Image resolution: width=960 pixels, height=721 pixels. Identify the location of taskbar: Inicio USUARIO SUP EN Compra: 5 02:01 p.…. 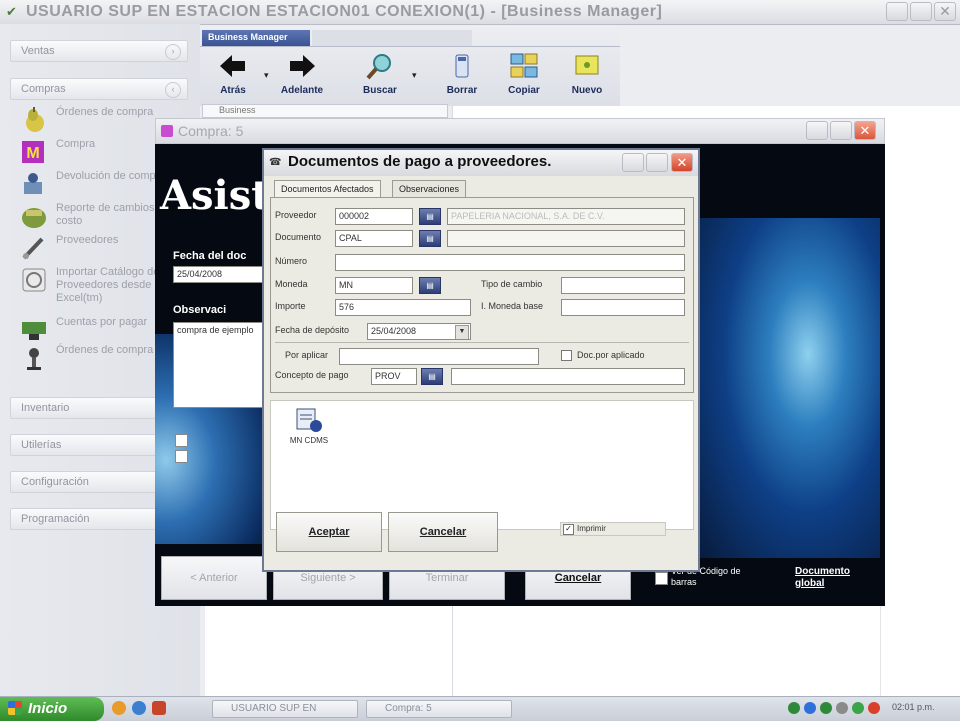
(480, 708).